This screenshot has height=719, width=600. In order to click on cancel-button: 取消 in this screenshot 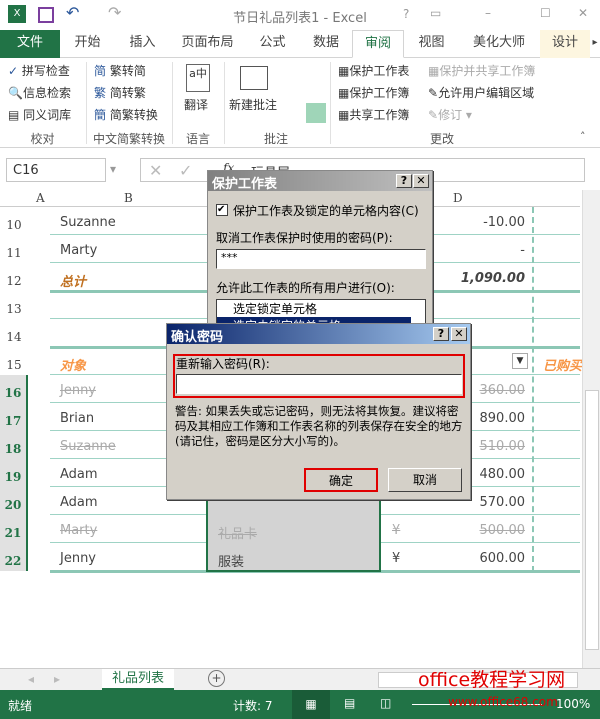, I will do `click(425, 480)`.